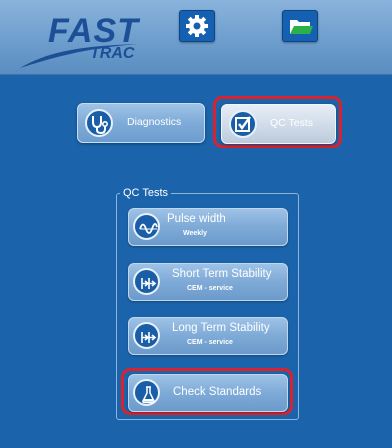 The width and height of the screenshot is (392, 448). I want to click on short-term-stability-subtitle: CEM - service, so click(210, 288).